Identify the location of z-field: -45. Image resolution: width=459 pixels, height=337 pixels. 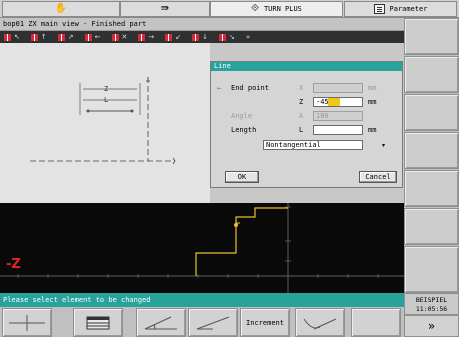
(338, 102).